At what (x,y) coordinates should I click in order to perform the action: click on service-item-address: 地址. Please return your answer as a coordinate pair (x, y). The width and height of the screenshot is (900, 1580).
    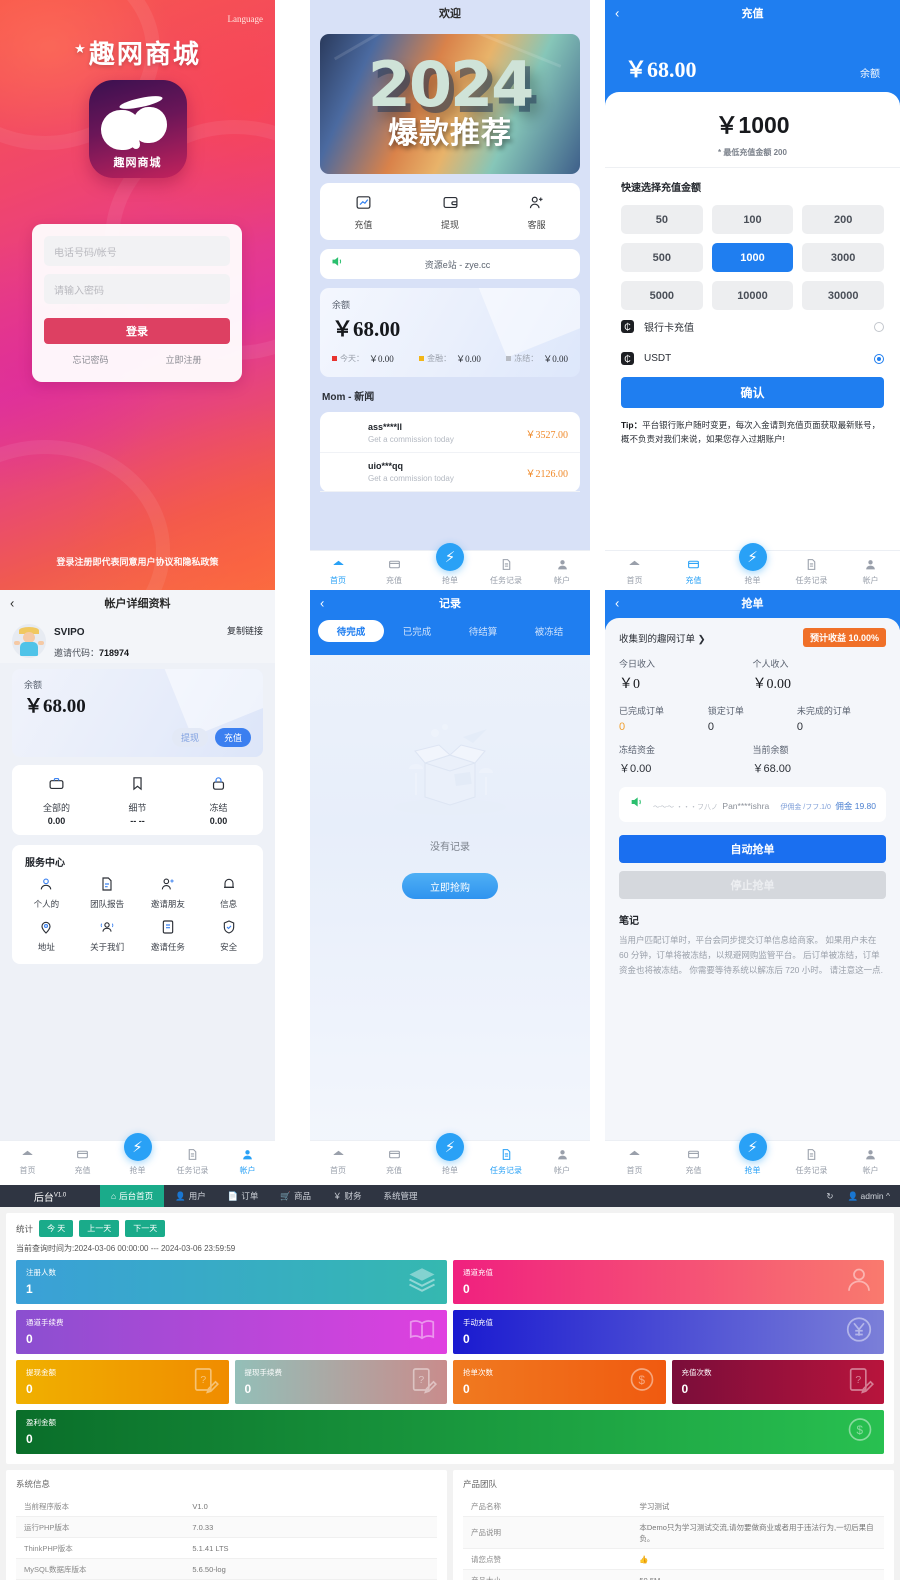
    Looking at the image, I should click on (46, 936).